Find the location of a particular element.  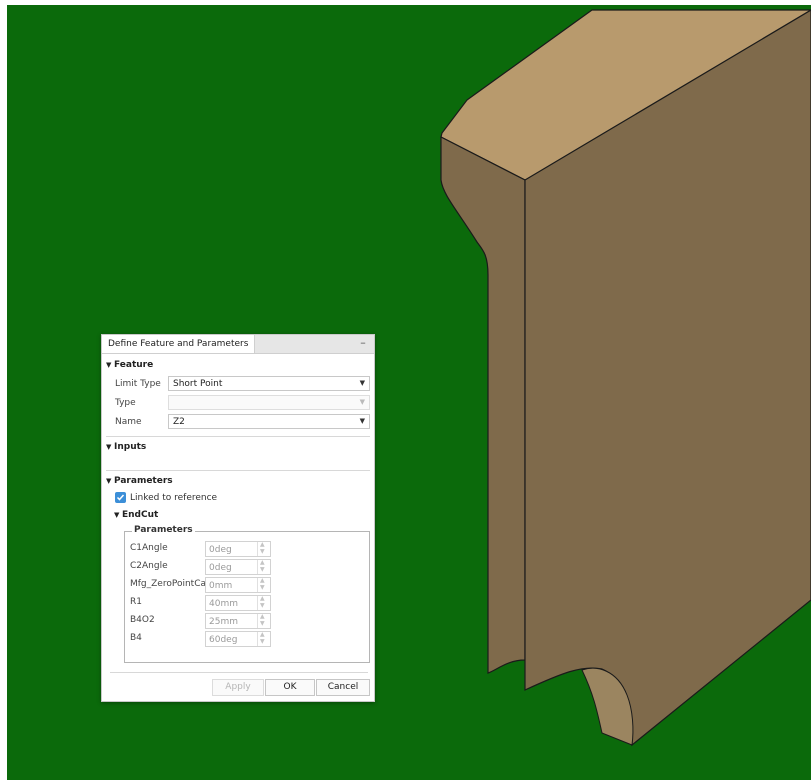

type-label: Type is located at coordinates (125, 403).